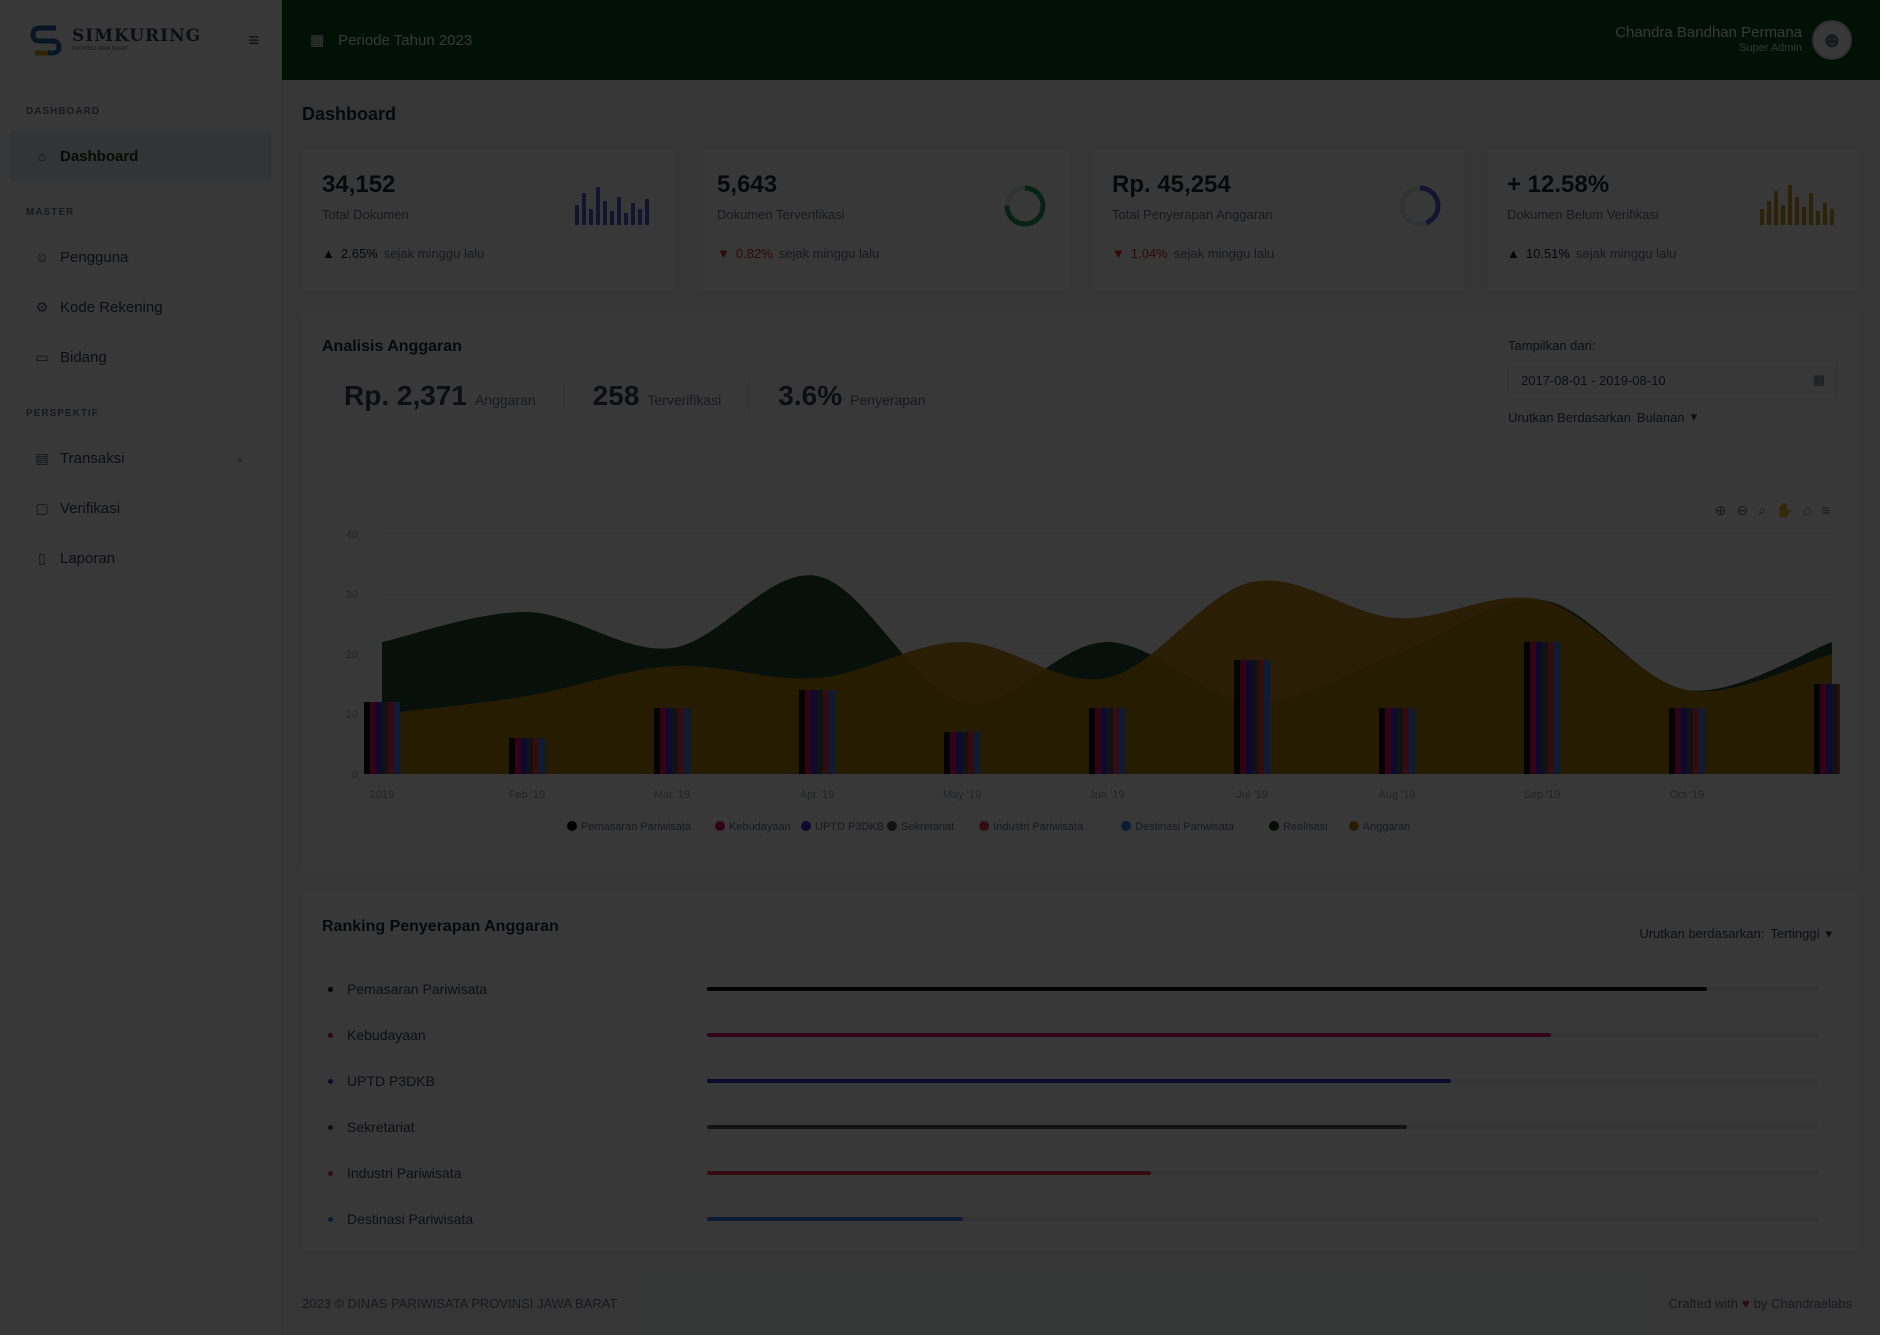 The height and width of the screenshot is (1335, 1880). Describe the element at coordinates (1795, 933) in the screenshot. I see `sort-value: Tertinggi` at that location.